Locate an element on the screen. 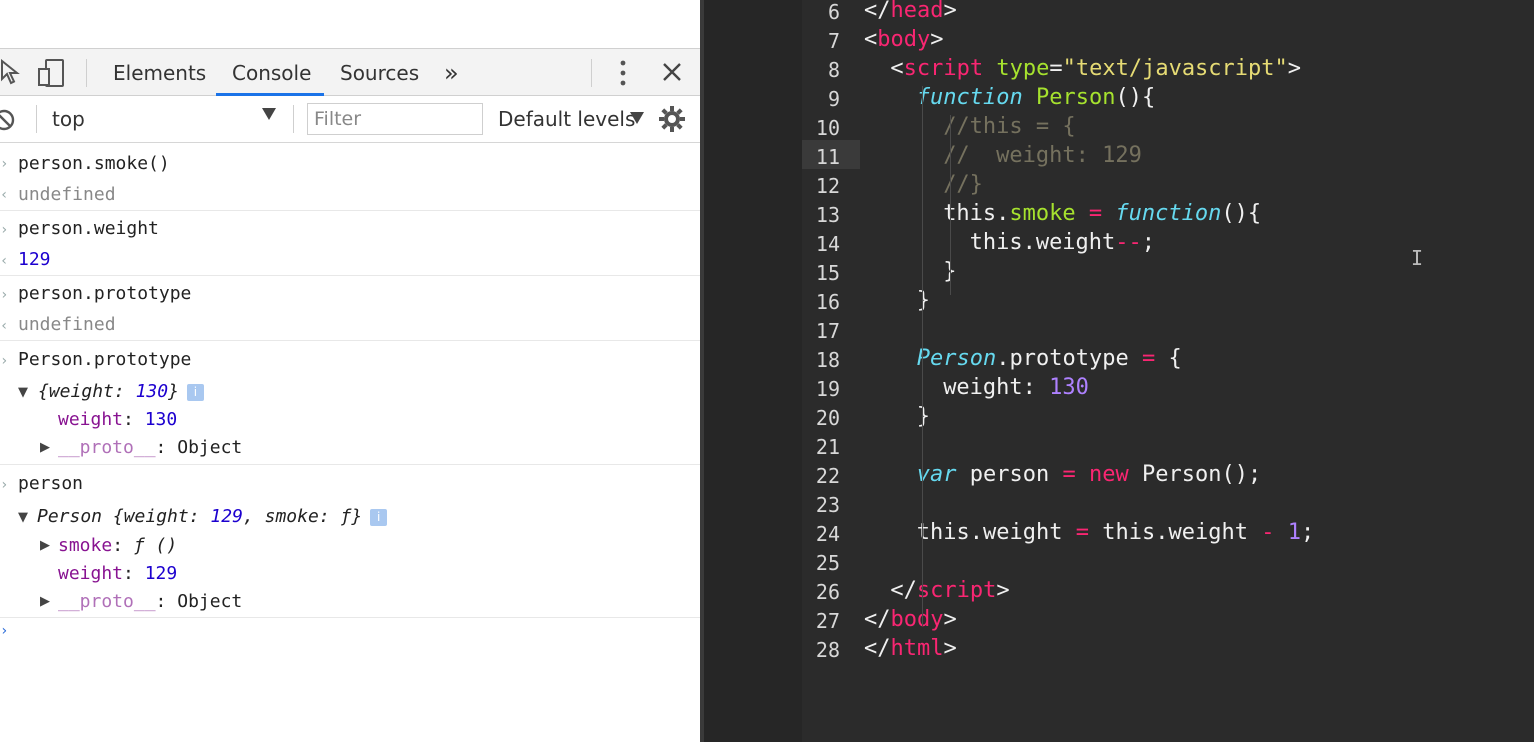 This screenshot has height=742, width=1534. kebab-menu-icon is located at coordinates (623, 73).